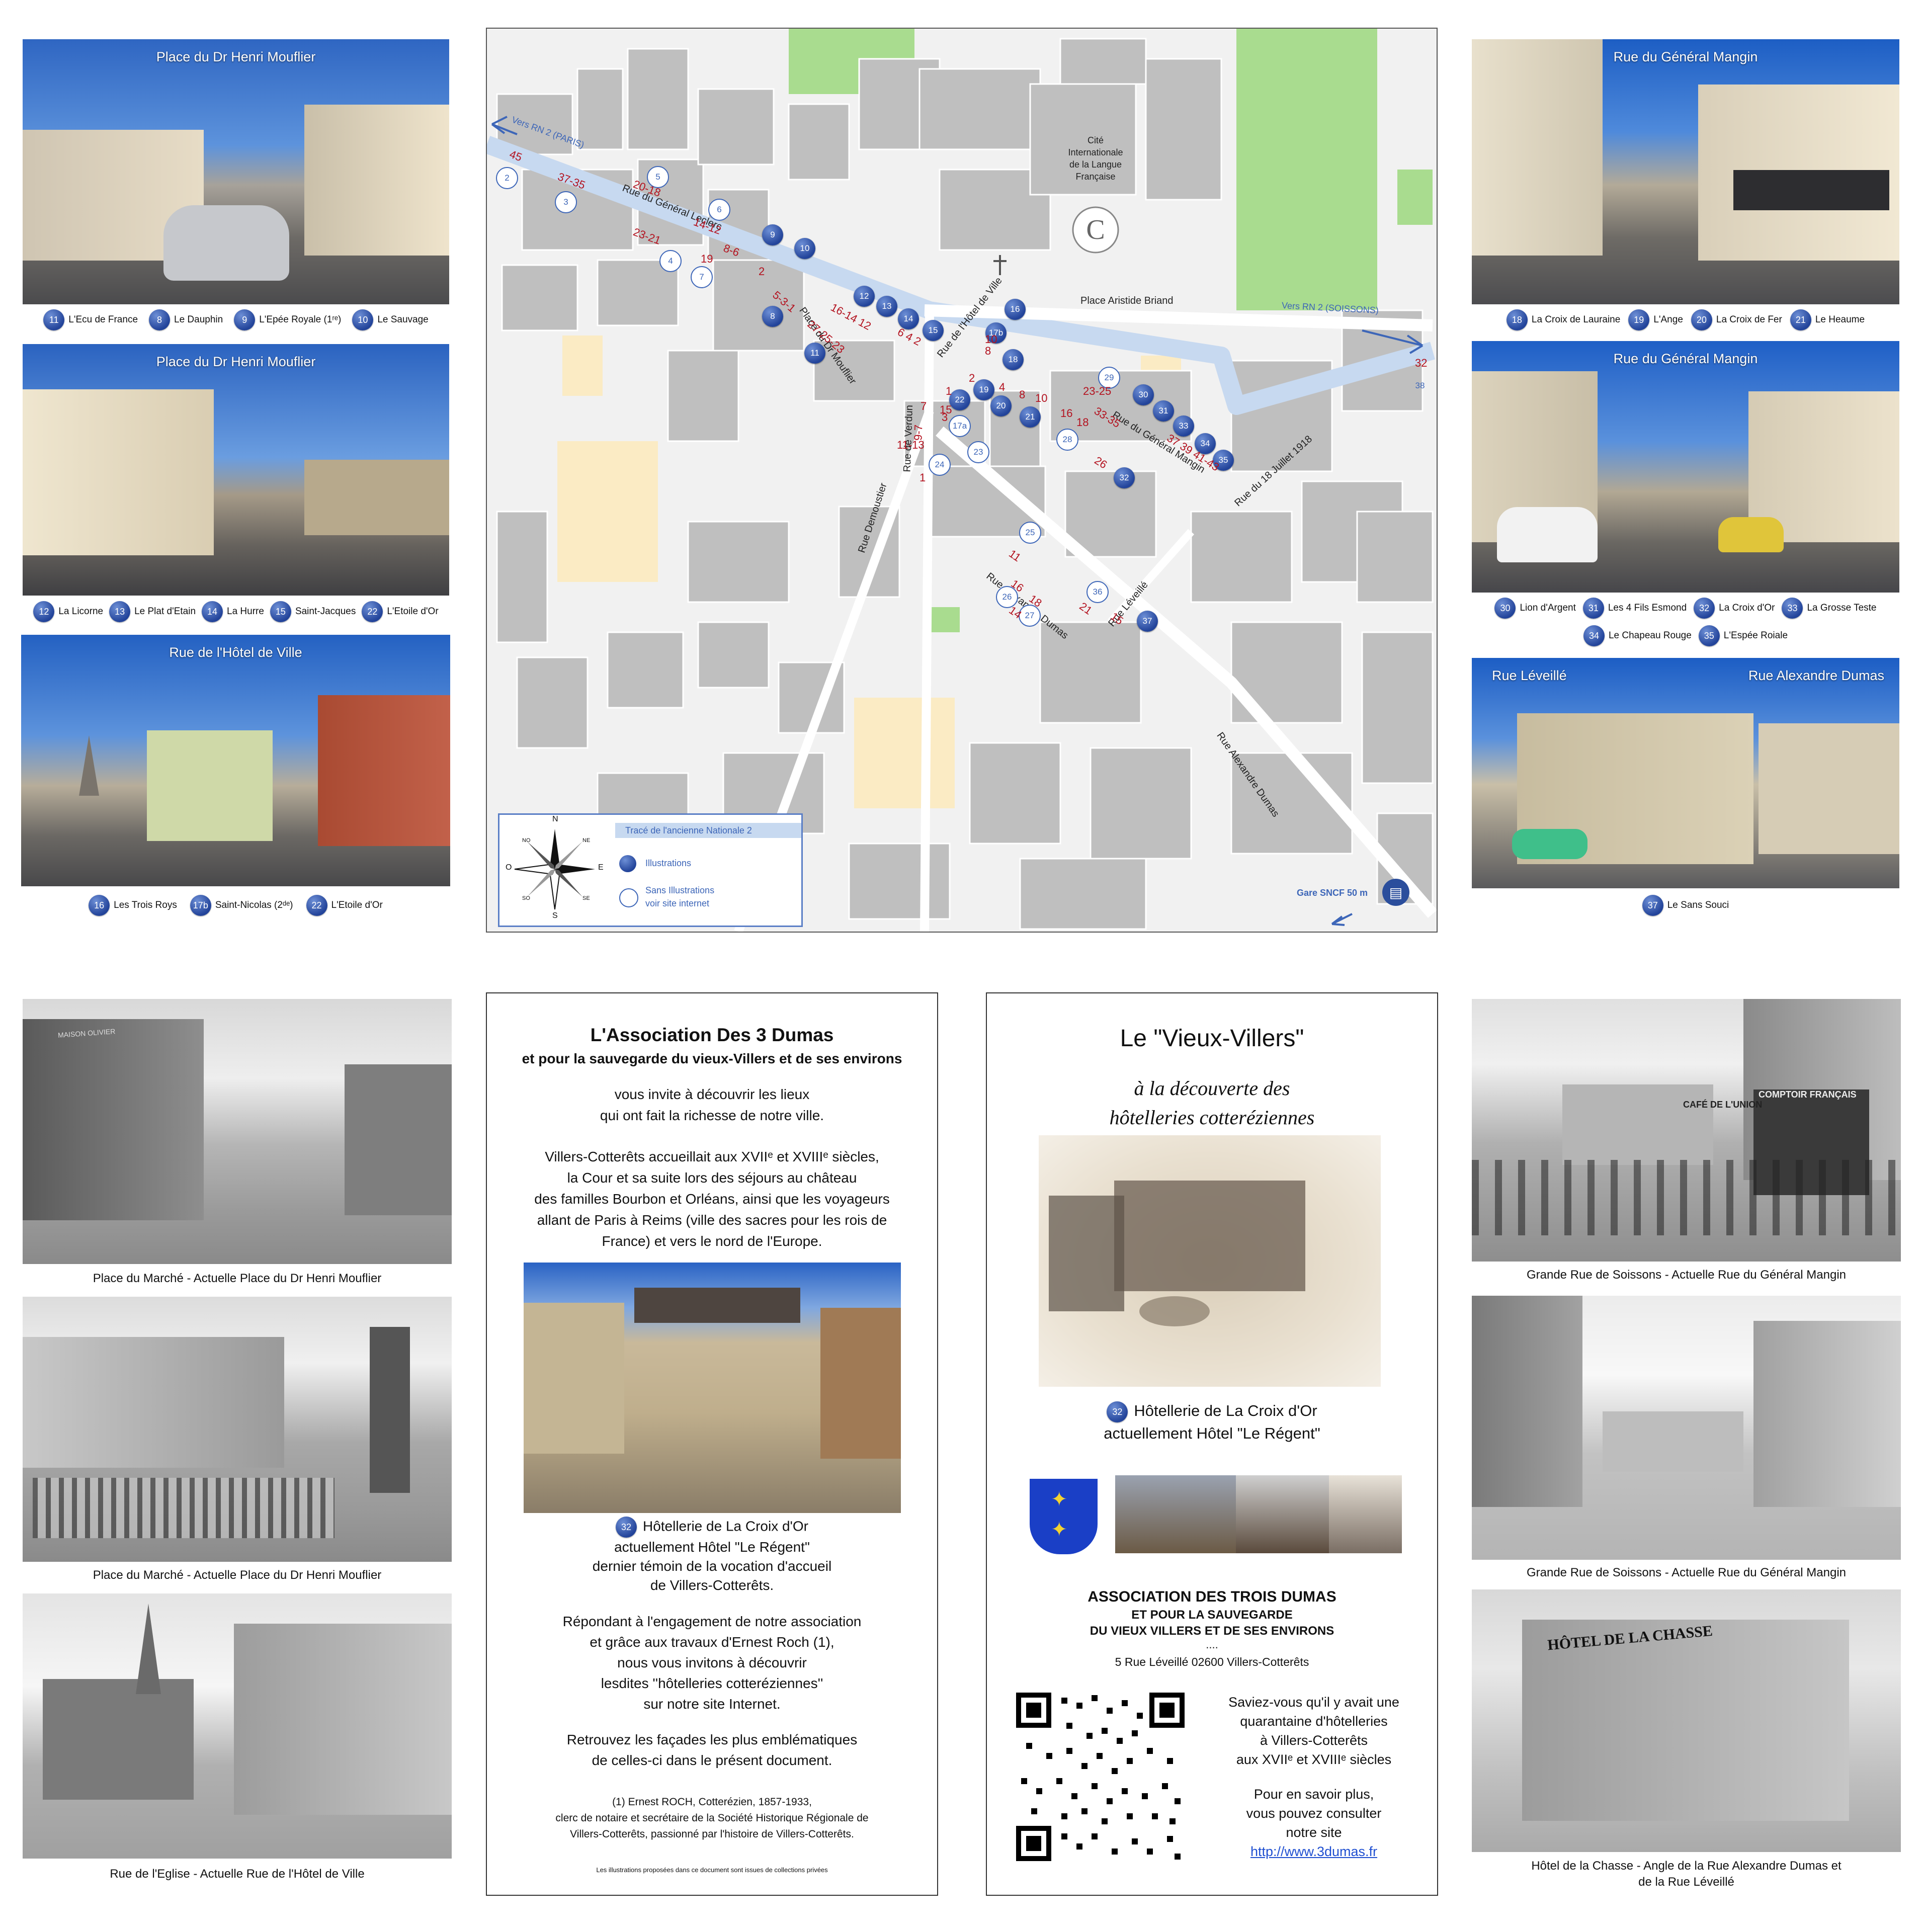  Describe the element at coordinates (712, 1683) in the screenshot. I see `text-line: lesdites ''hôtelleries cotteréziennes''` at that location.